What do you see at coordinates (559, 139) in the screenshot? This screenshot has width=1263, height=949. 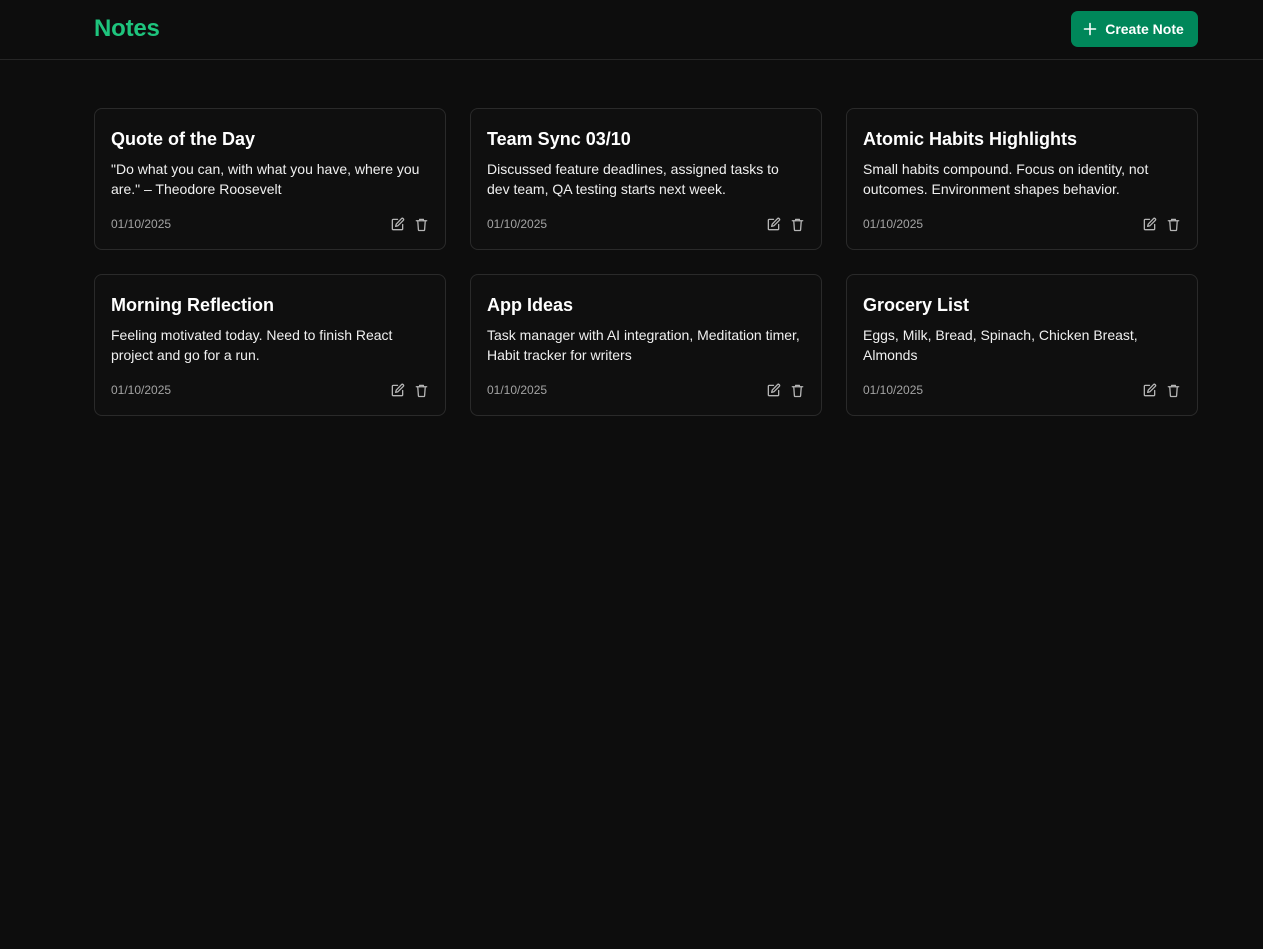 I see `note-title: Team Sync 03/10` at bounding box center [559, 139].